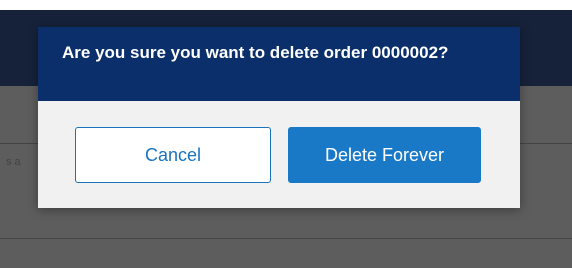  Describe the element at coordinates (173, 155) in the screenshot. I see `cancel-button: Cancel` at that location.